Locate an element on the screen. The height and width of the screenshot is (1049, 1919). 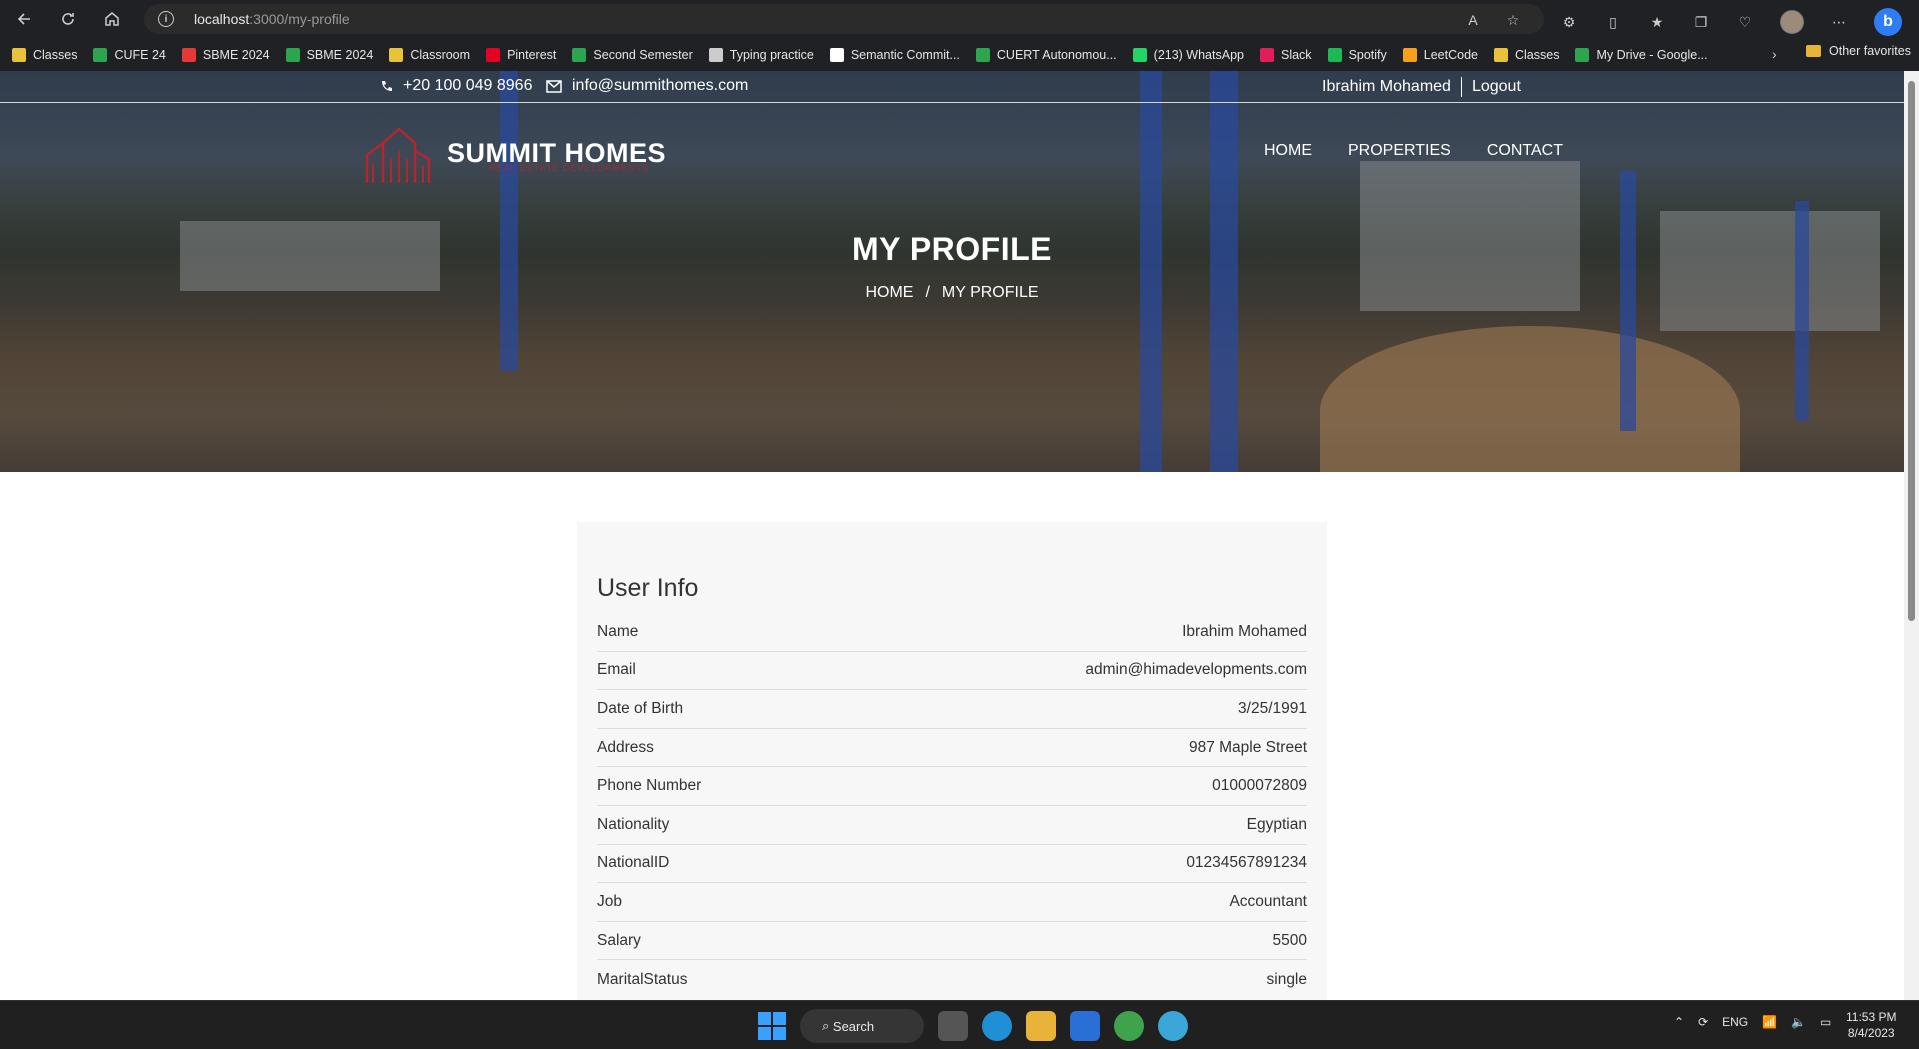
other-favorites-folder: Other favorites is located at coordinates (1858, 51).